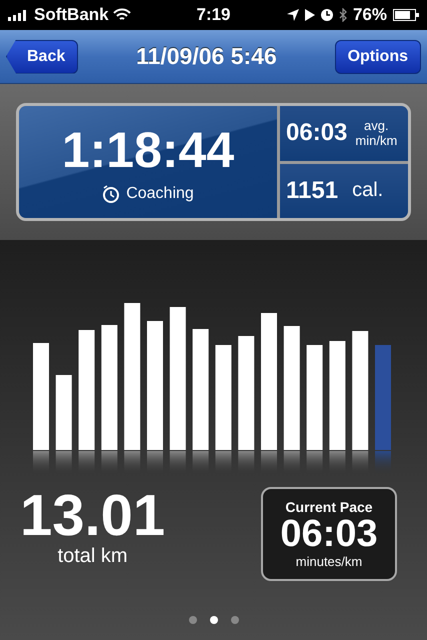  Describe the element at coordinates (121, 15) in the screenshot. I see `wifi-icon` at that location.